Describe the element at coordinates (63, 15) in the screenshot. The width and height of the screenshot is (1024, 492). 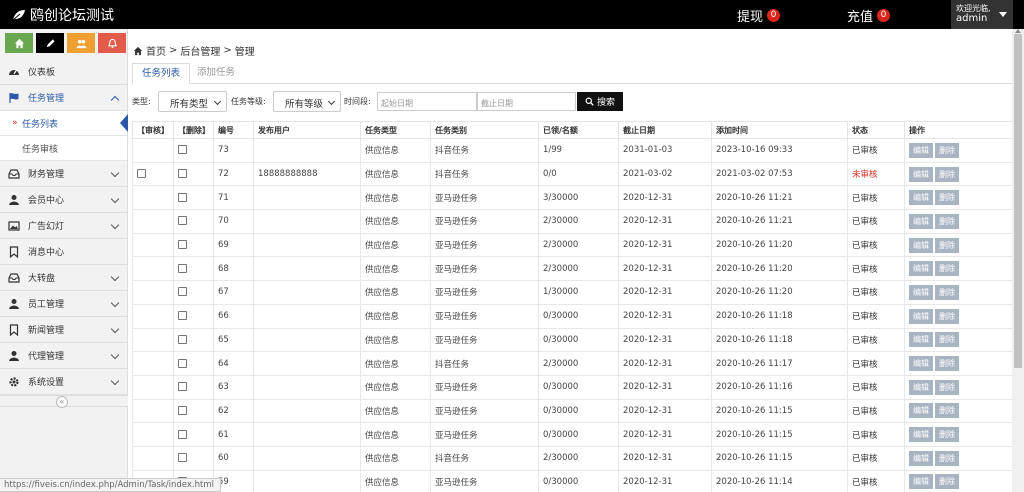
I see `brand: 鸥创论坛测试` at that location.